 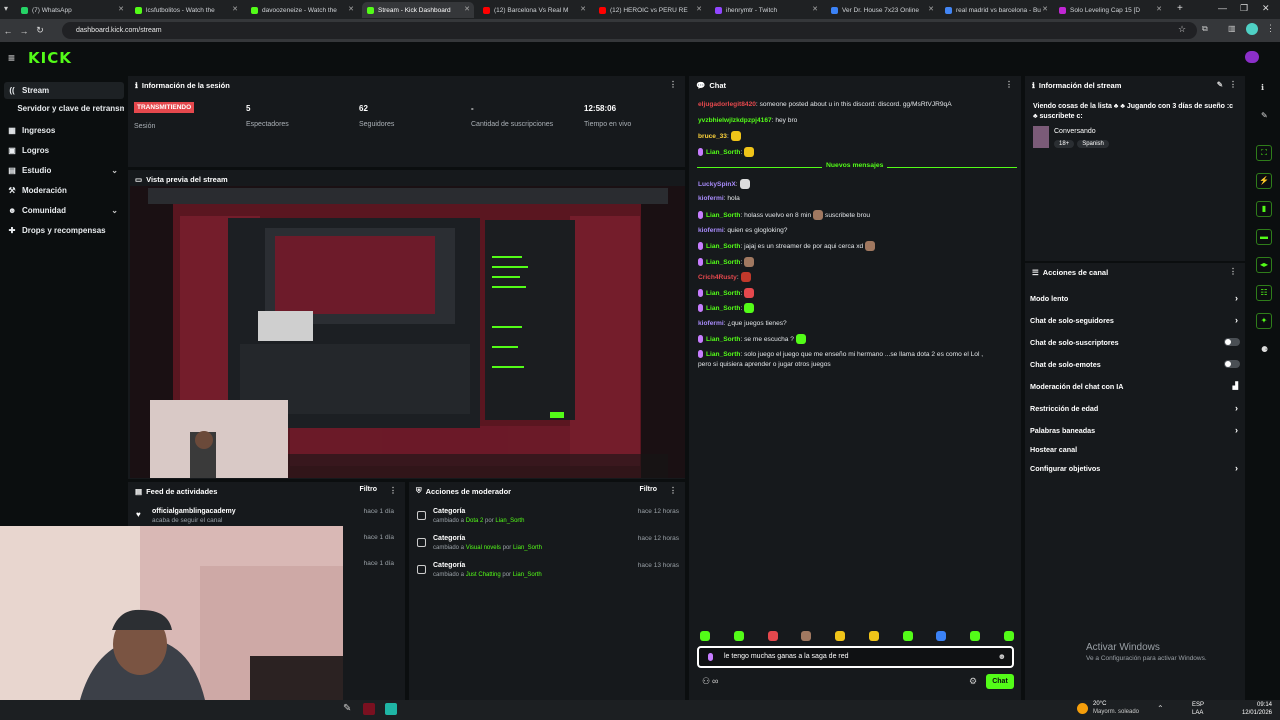 I want to click on channel-action-item: Restricción de edad ›, so click(x=1136, y=408).